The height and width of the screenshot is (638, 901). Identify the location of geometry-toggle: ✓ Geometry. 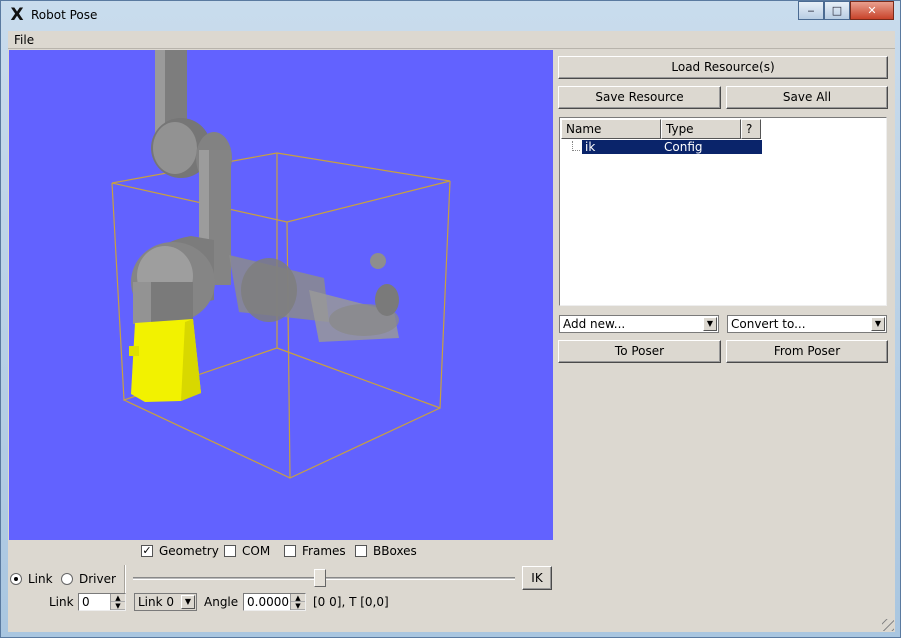
(180, 551).